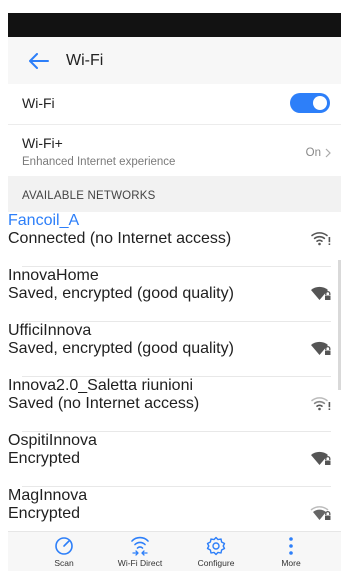 This screenshot has height=571, width=341. I want to click on network-row: OspitiInnova Encrypted, so click(174, 459).